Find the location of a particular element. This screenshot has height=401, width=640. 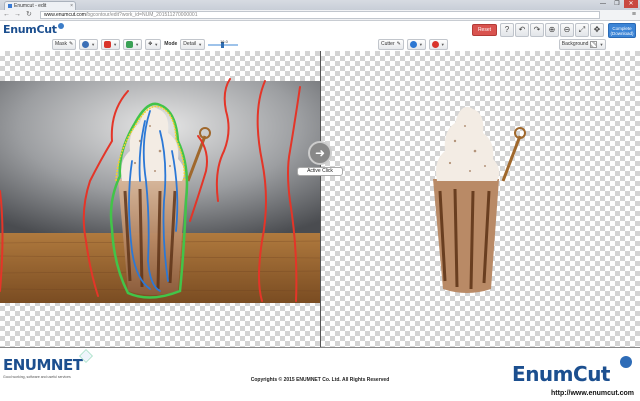

cutter-add-tool: ▼ is located at coordinates (416, 44).